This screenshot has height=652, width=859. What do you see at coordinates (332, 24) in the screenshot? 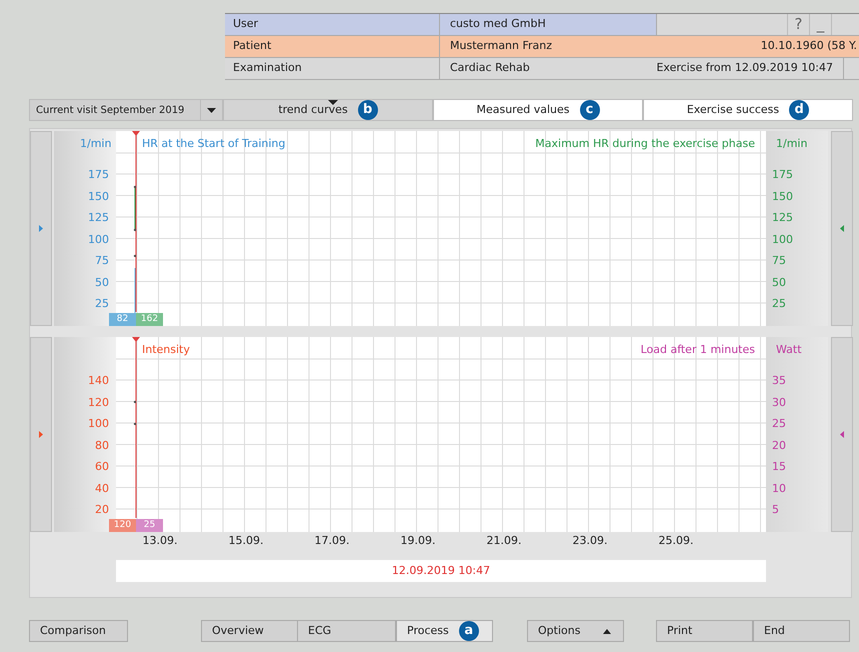
I see `header-label: User` at bounding box center [332, 24].